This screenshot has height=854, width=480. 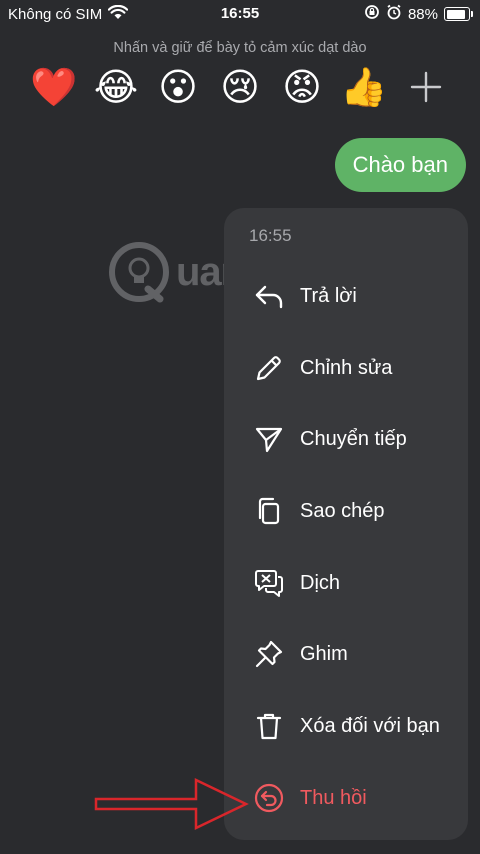 I want to click on battery-icon, so click(x=458, y=14).